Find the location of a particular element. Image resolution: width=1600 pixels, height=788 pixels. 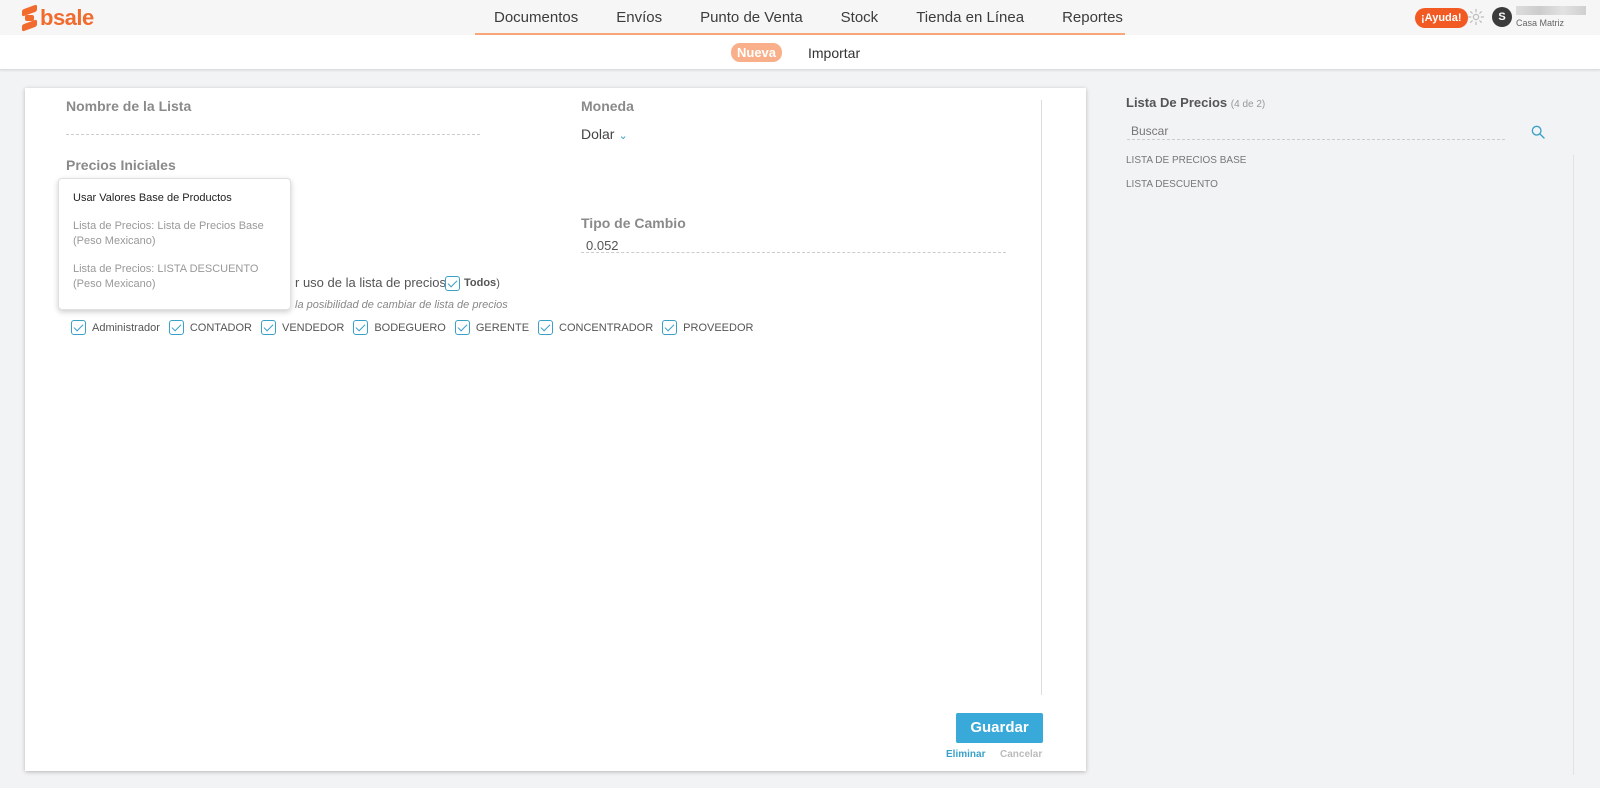

branch-label: Casa Matriz is located at coordinates (1540, 23).